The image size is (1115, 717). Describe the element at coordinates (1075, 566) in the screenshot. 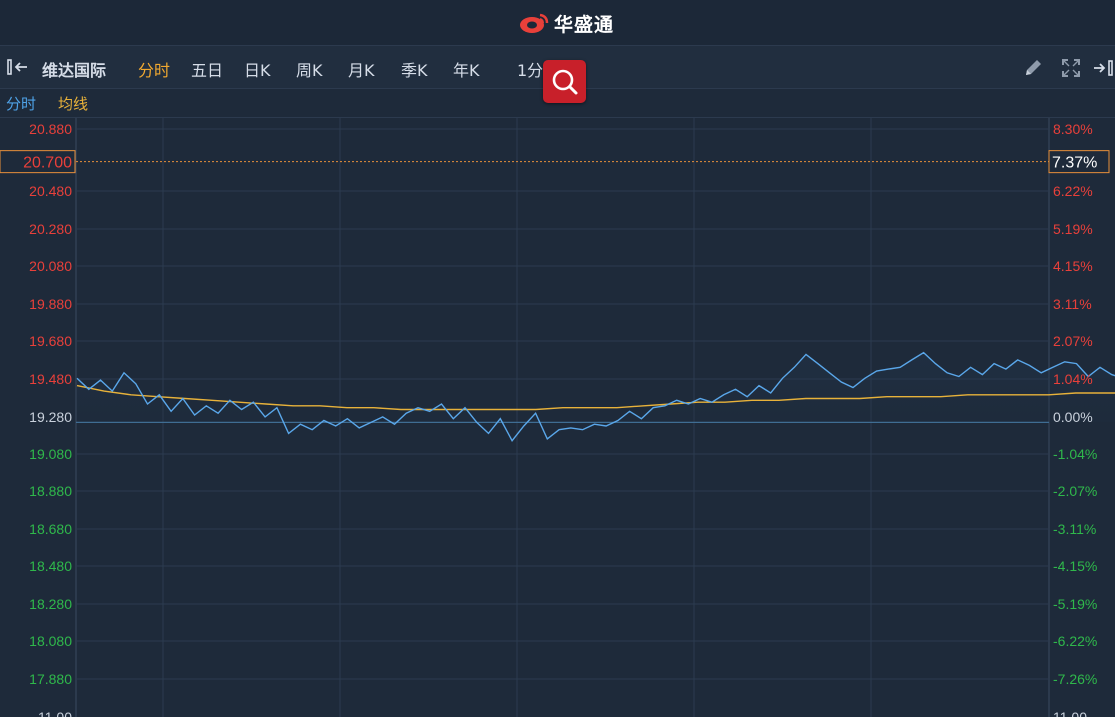

I see `right-axis-tick-label: -4.15%` at that location.